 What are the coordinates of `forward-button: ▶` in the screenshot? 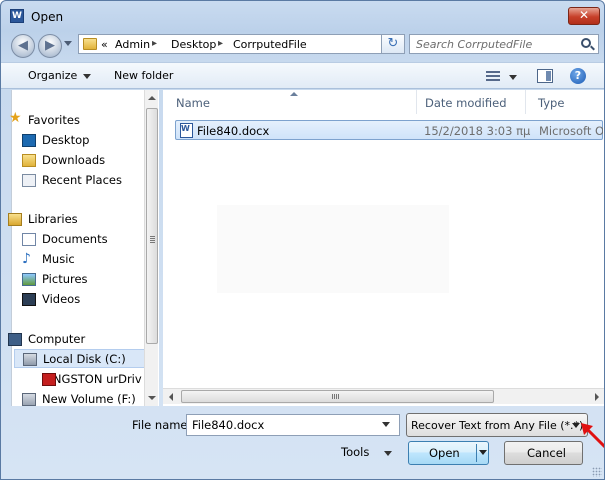 It's located at (50, 46).